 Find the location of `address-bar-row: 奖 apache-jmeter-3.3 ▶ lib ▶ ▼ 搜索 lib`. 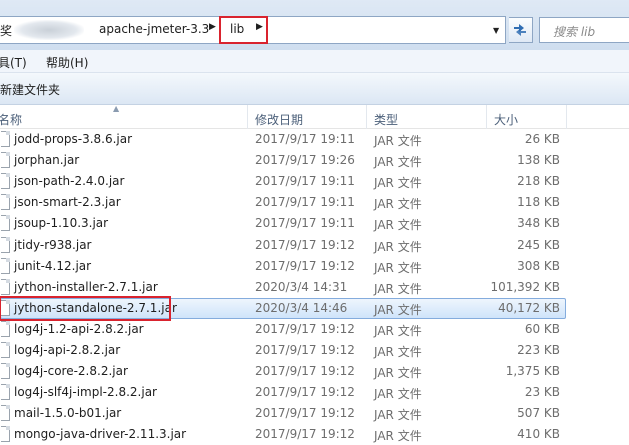

address-bar-row: 奖 apache-jmeter-3.3 ▶ lib ▶ ▼ 搜索 lib is located at coordinates (314, 25).